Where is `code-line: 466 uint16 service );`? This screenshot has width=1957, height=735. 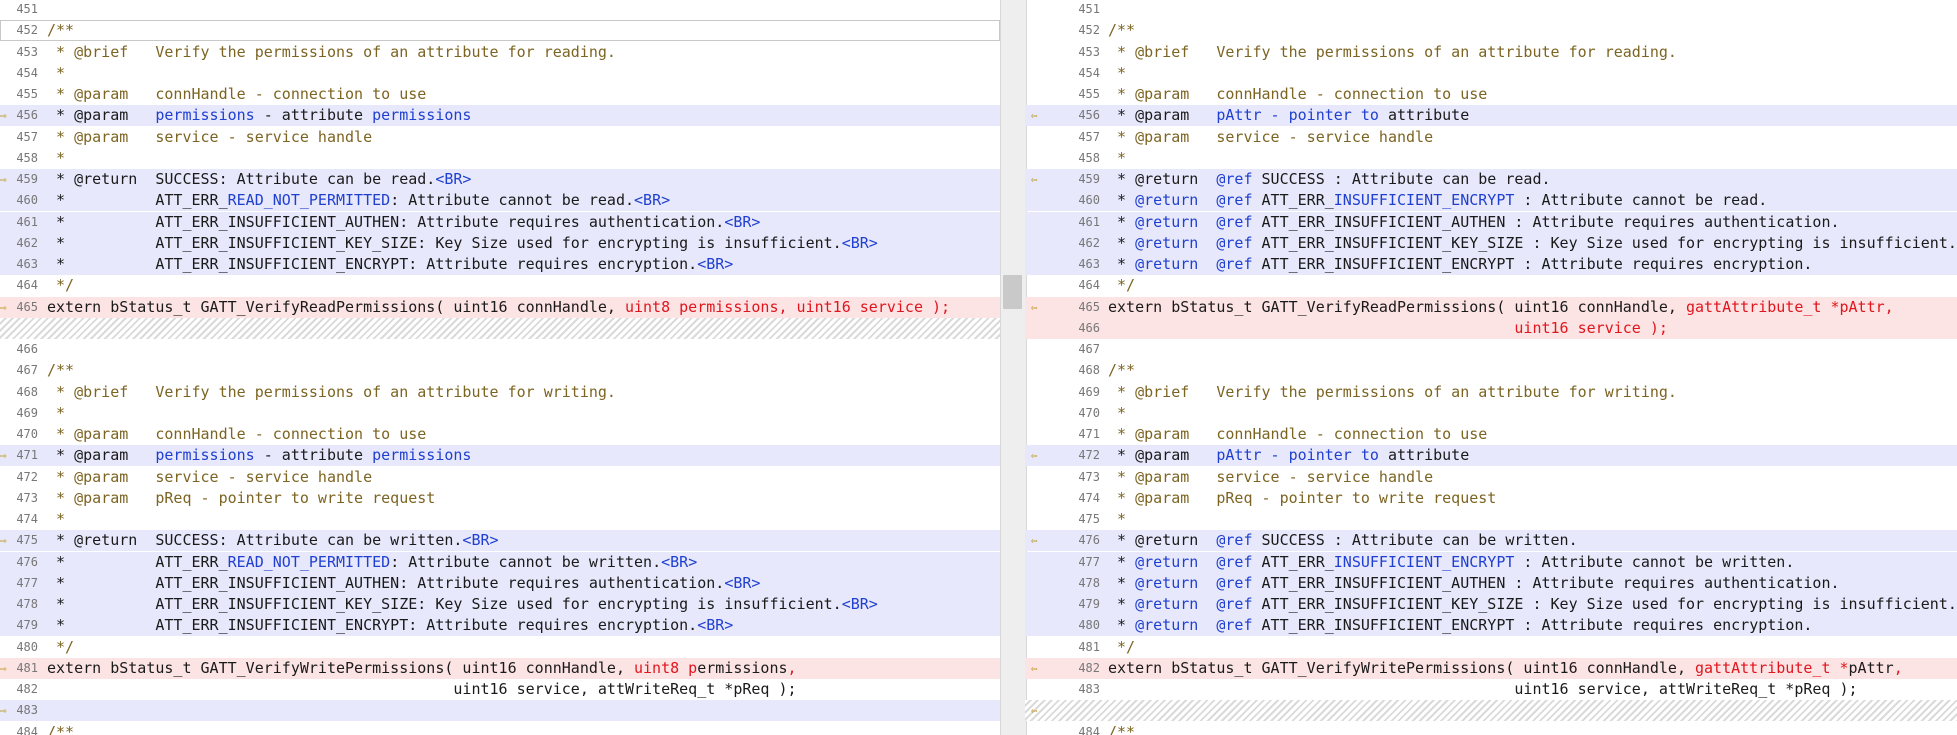 code-line: 466 uint16 service ); is located at coordinates (1491, 328).